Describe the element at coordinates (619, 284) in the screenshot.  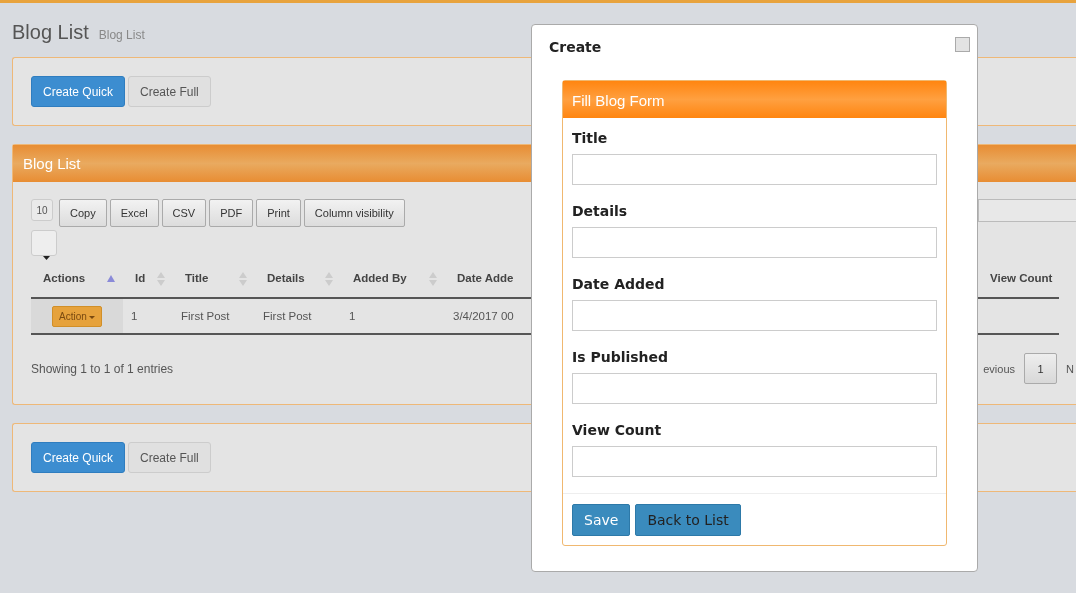
I see `field-label: Date Added` at that location.